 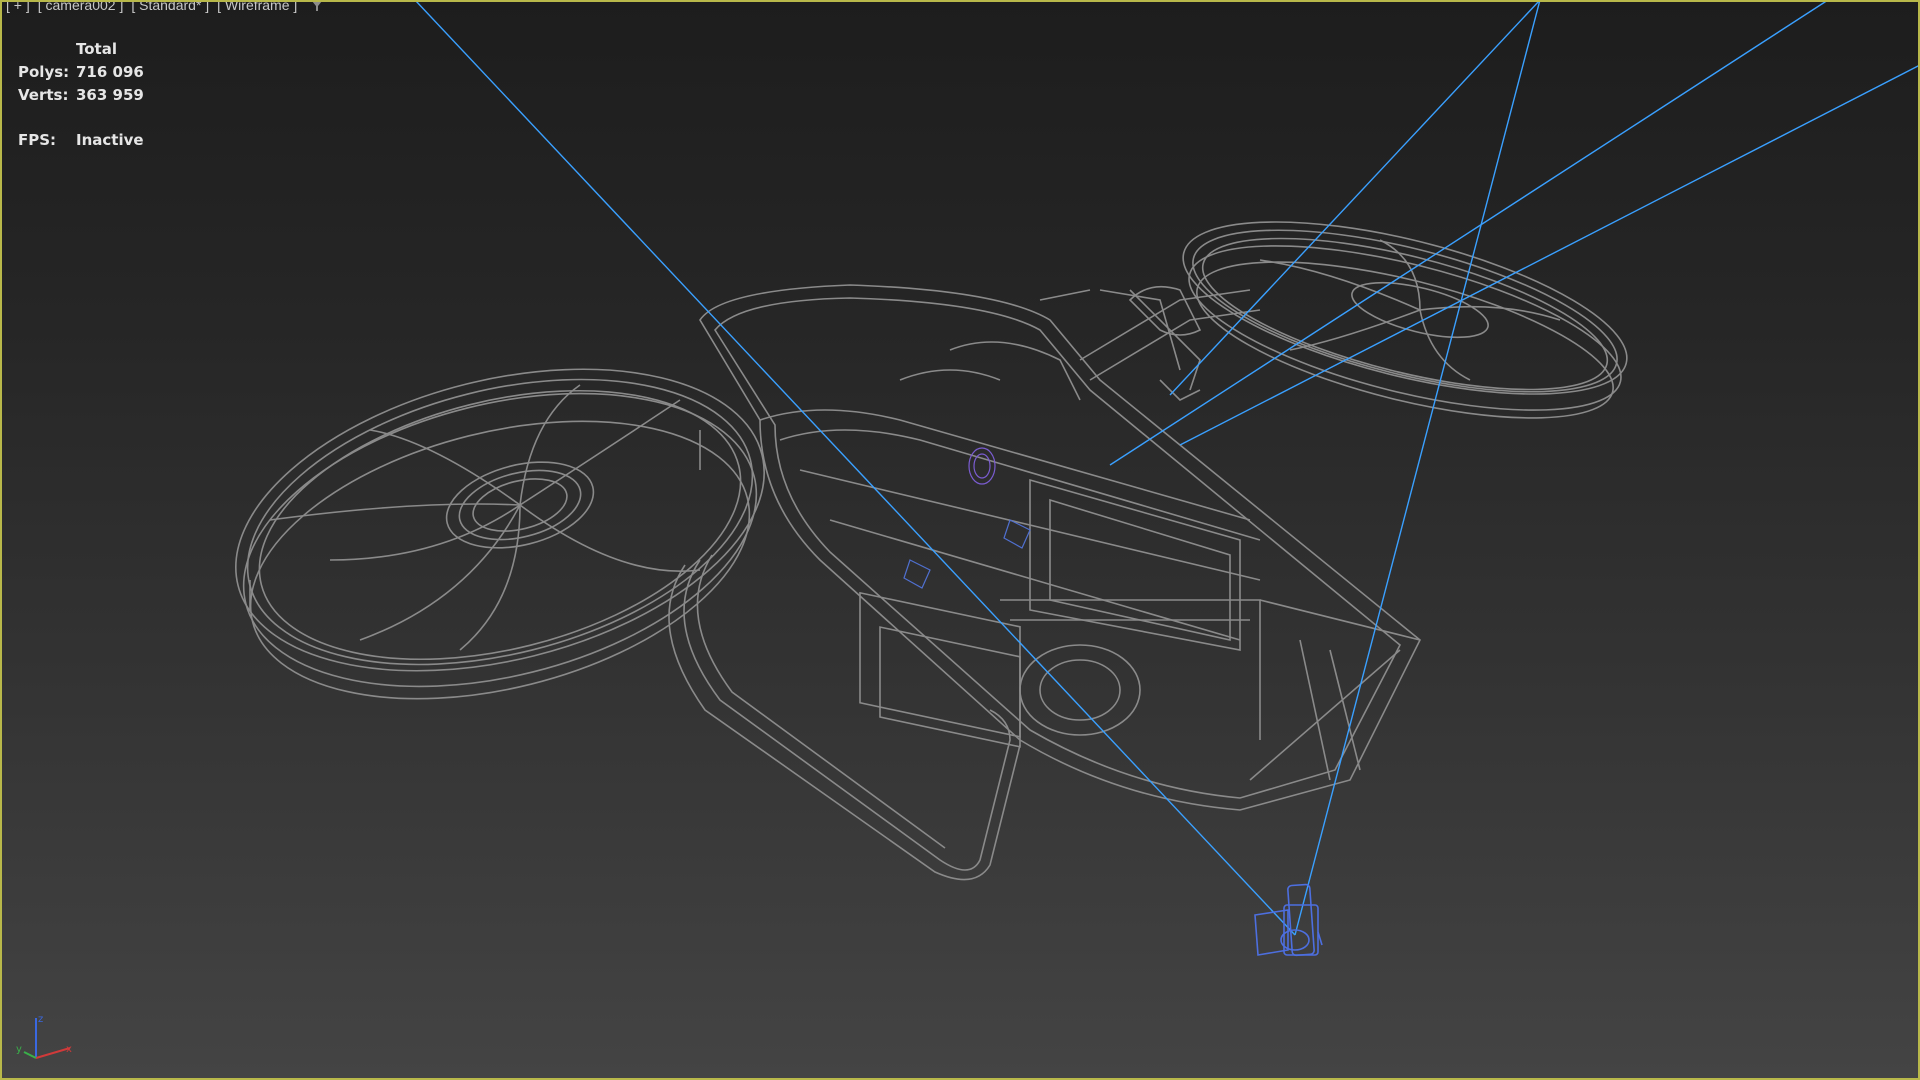 I want to click on camera-gizmo-icon, so click(x=1288, y=920).